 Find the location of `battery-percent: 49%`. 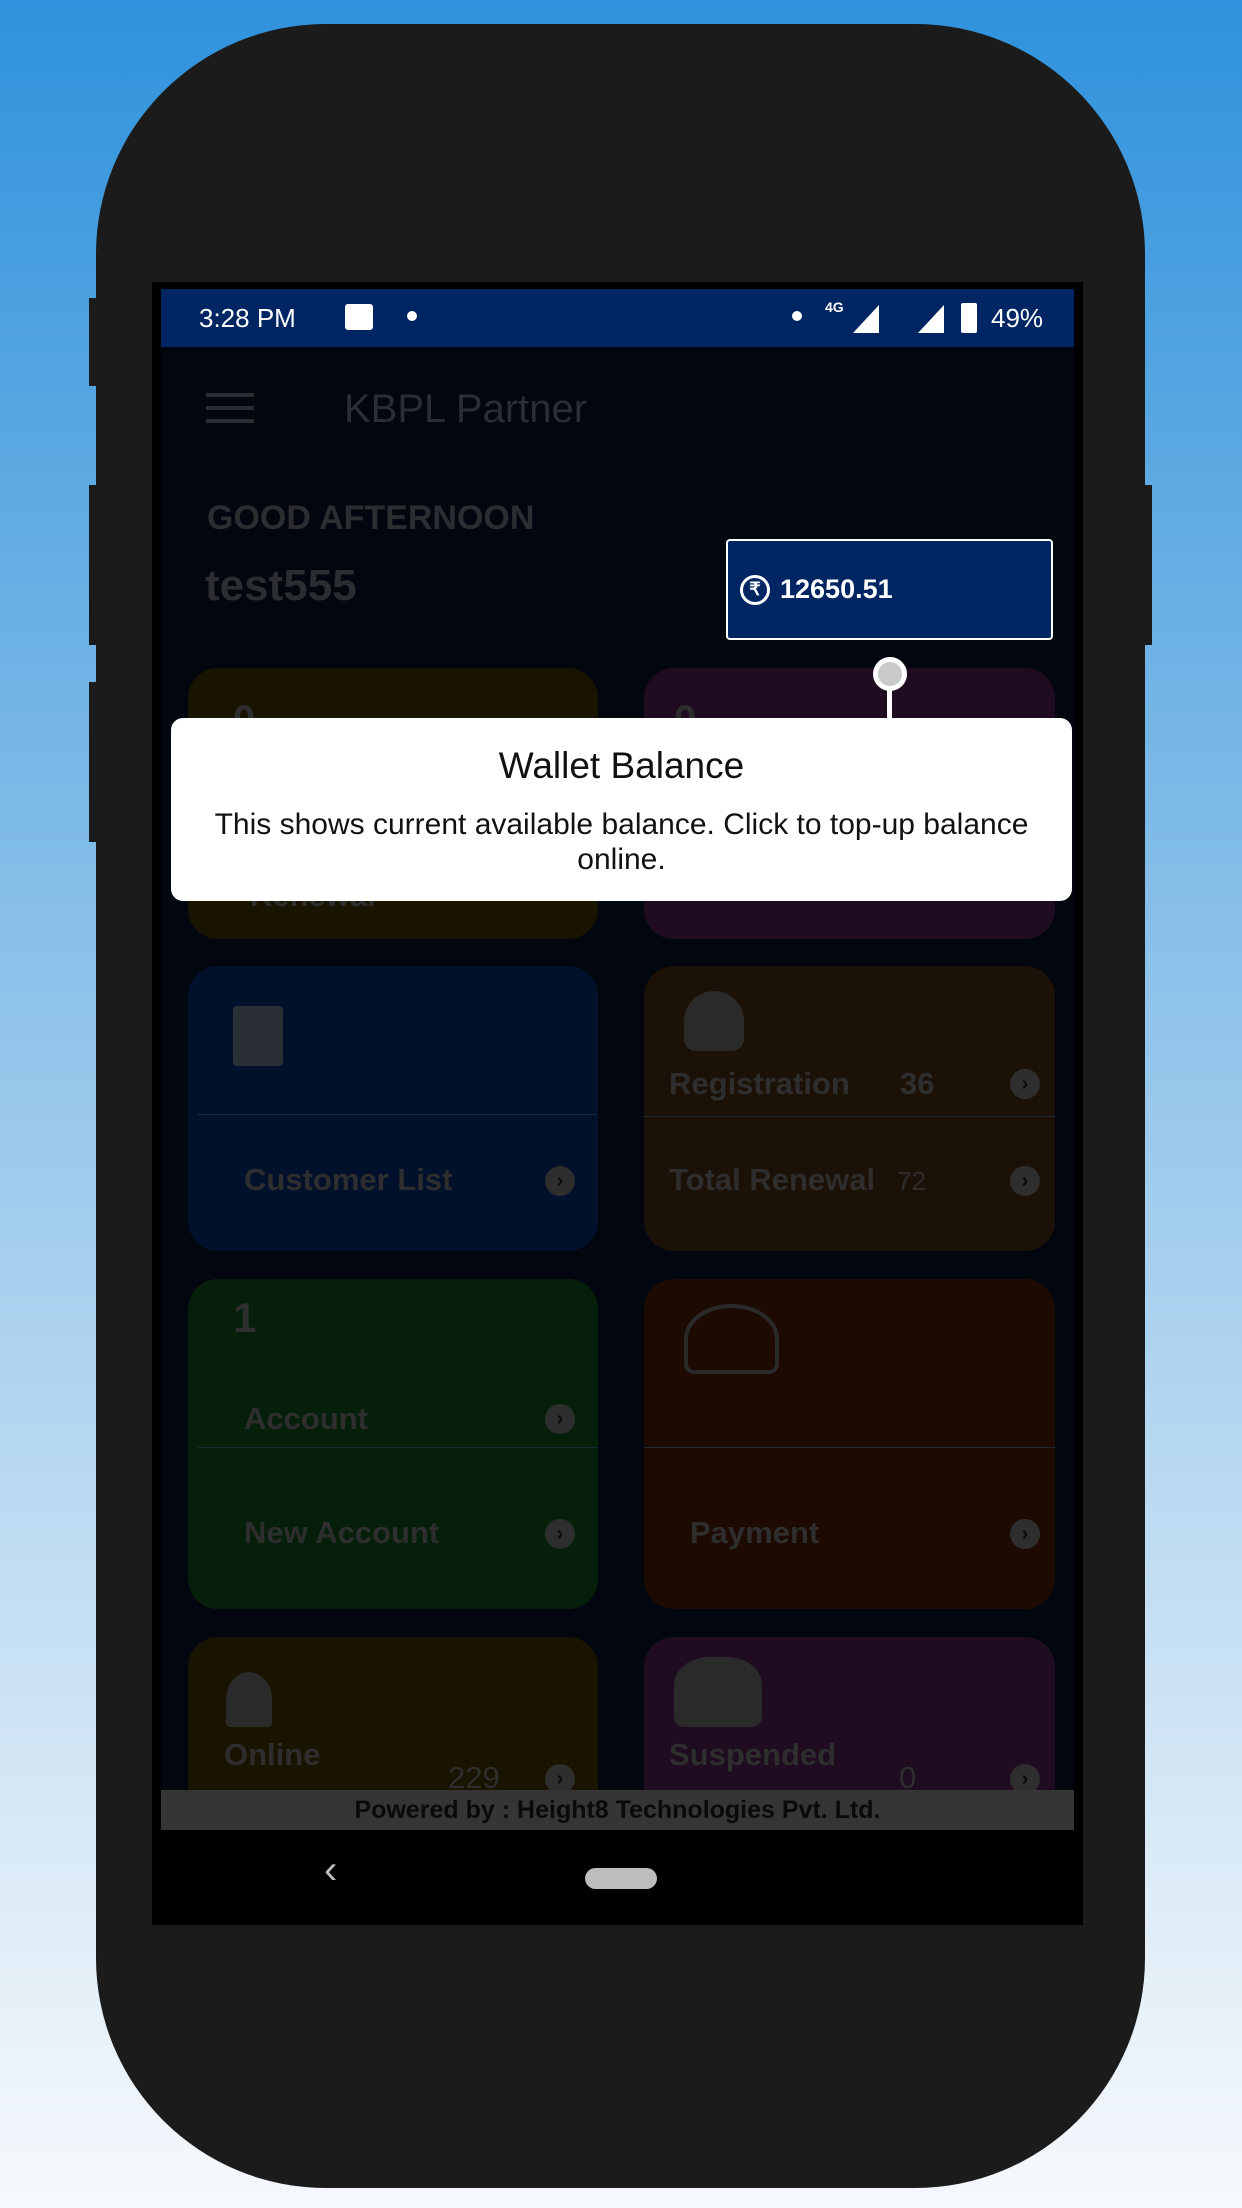

battery-percent: 49% is located at coordinates (1017, 318).